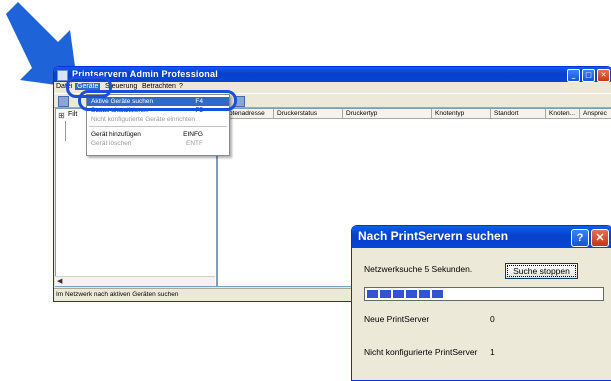  I want to click on menu-item-label: Gerät löschen, so click(111, 143).